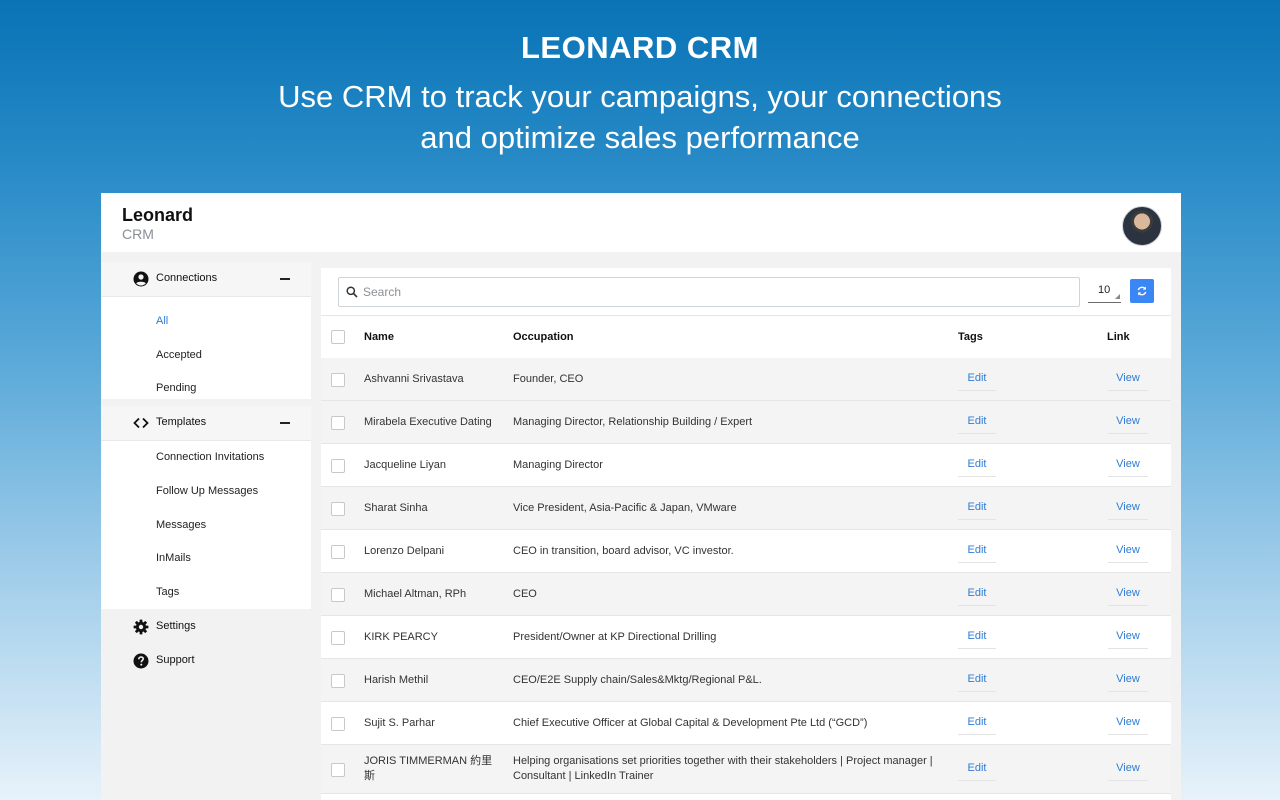 Image resolution: width=1280 pixels, height=800 pixels. I want to click on table-row: Michael Altman, RPh CEO Edit View, so click(746, 594).